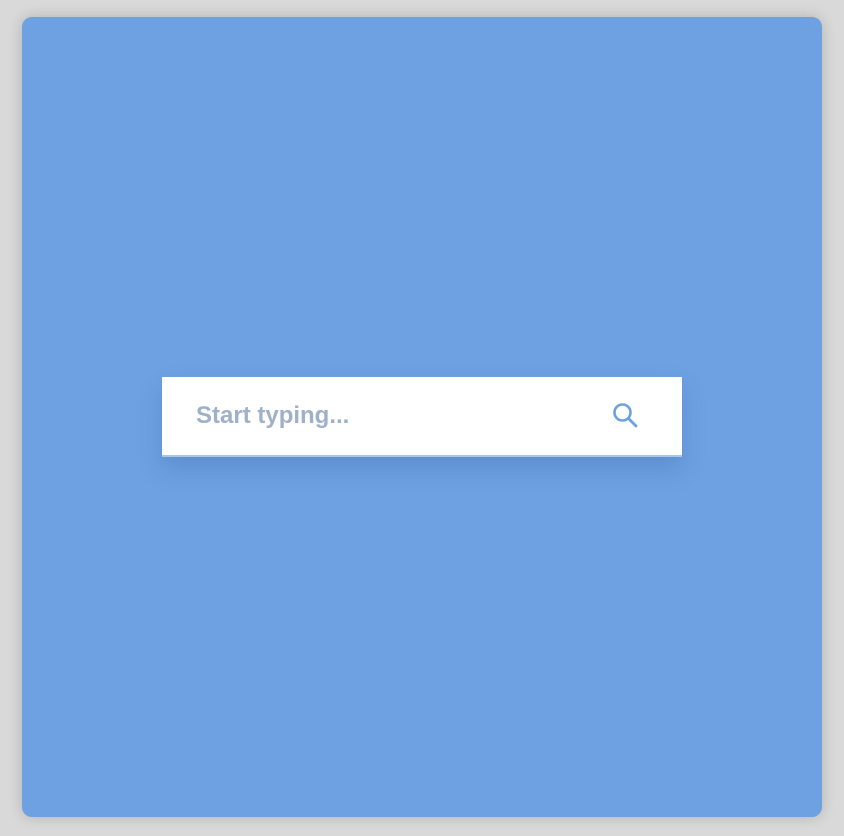  What do you see at coordinates (376, 416) in the screenshot?
I see `search-input` at bounding box center [376, 416].